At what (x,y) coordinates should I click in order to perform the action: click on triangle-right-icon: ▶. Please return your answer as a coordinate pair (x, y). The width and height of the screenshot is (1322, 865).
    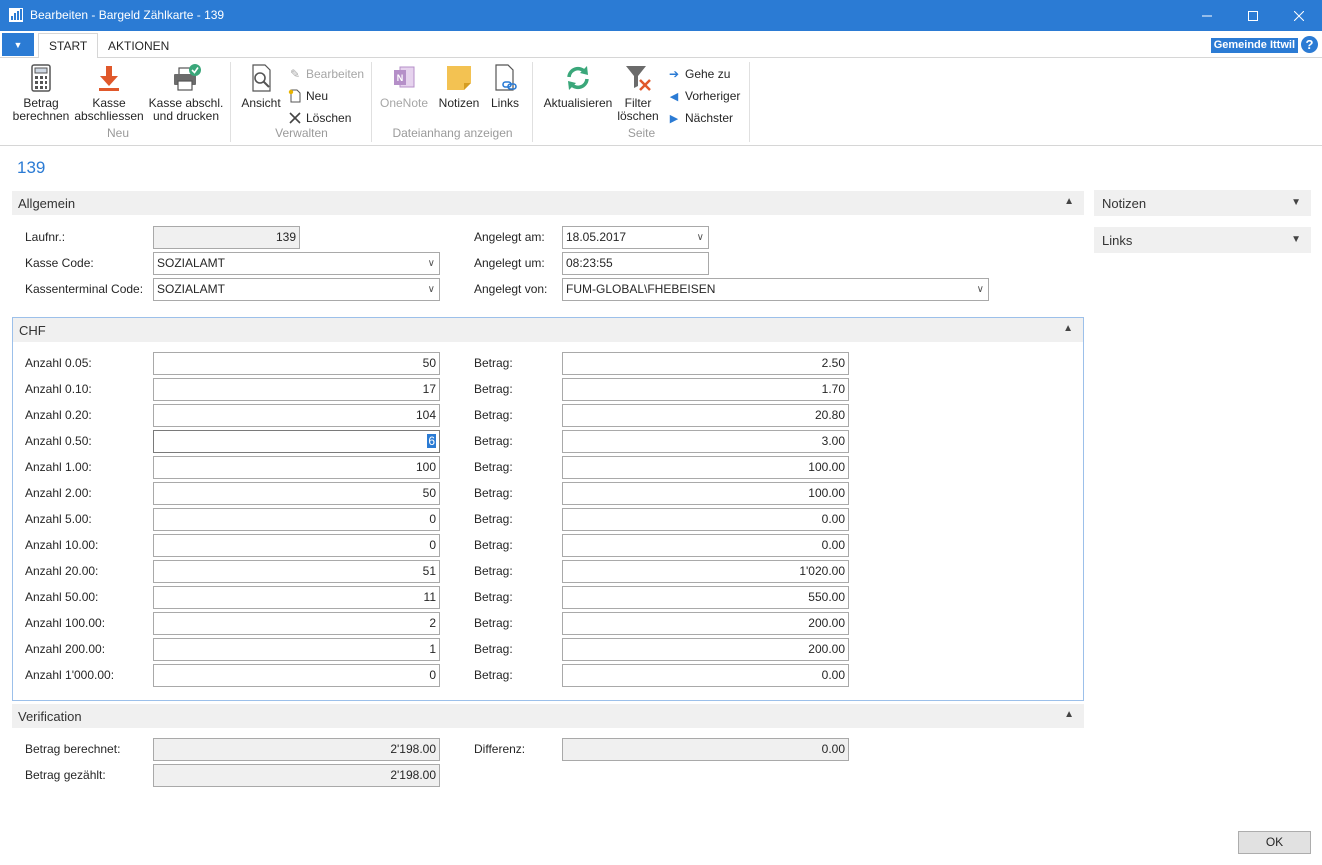
    Looking at the image, I should click on (674, 118).